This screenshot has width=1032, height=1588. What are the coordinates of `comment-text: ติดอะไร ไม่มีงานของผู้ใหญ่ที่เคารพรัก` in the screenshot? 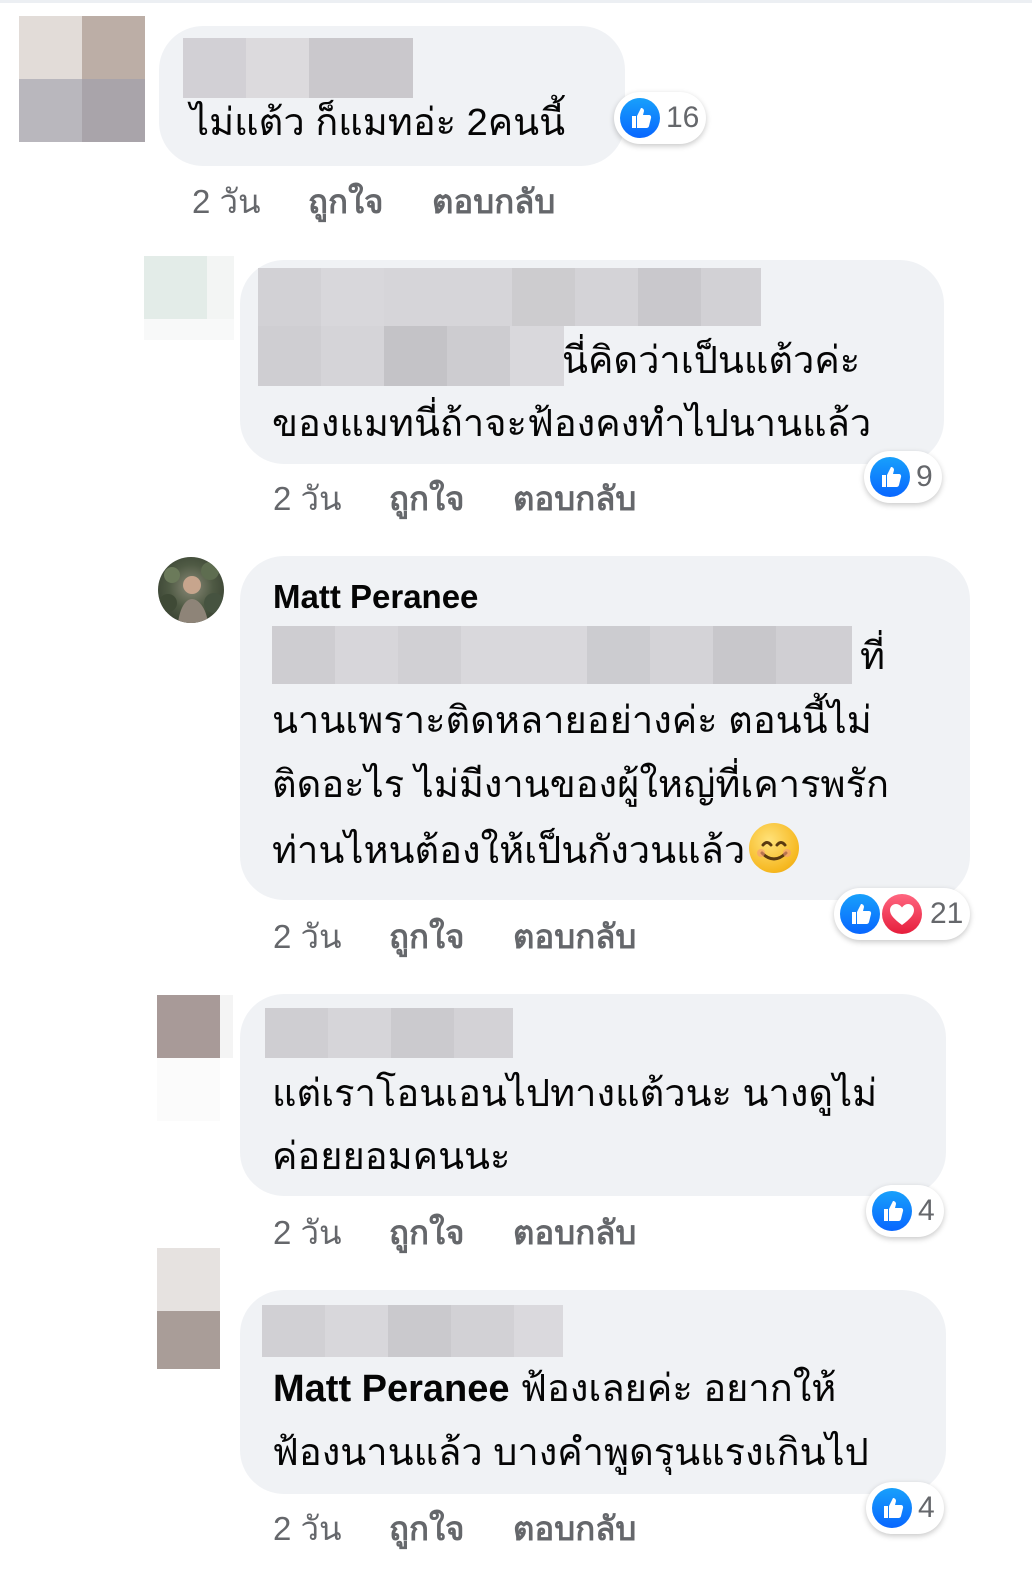 It's located at (581, 785).